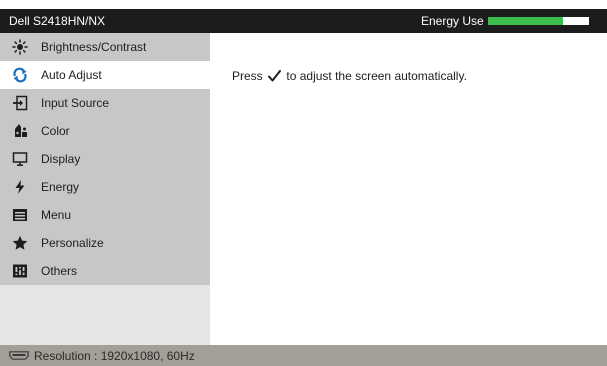 Image resolution: width=607 pixels, height=366 pixels. I want to click on energy-use-fill, so click(525, 21).